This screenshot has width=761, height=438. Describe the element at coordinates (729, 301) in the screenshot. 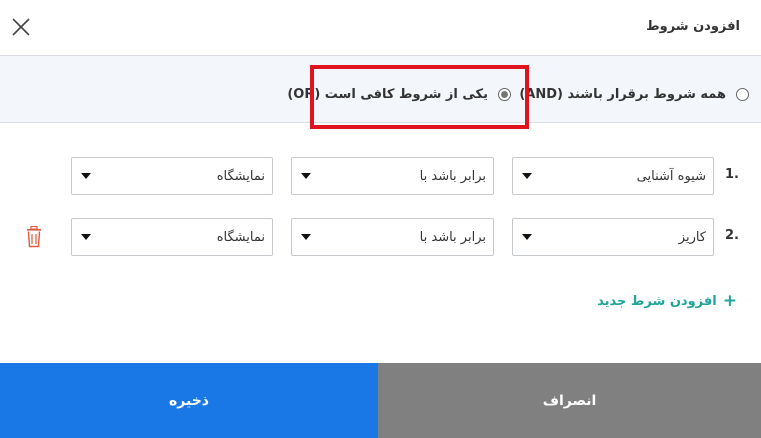

I see `plus-icon: +` at that location.